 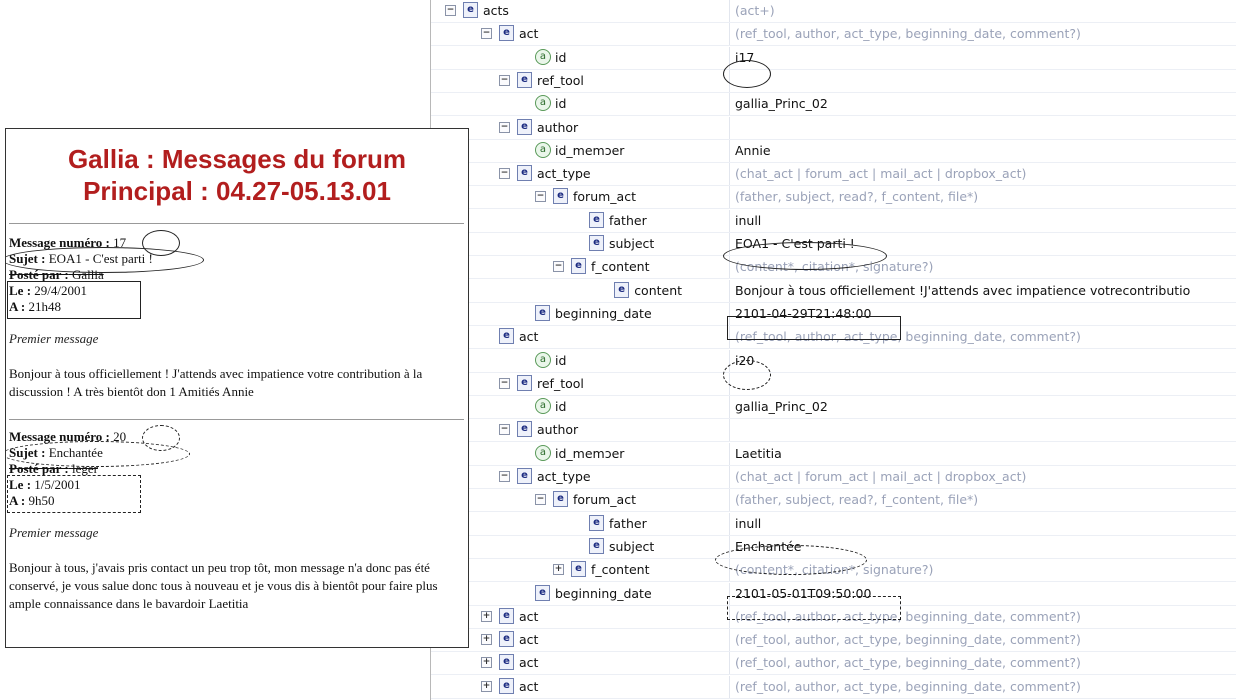 What do you see at coordinates (833, 547) in the screenshot?
I see `tree-row: e subject Enchantée` at bounding box center [833, 547].